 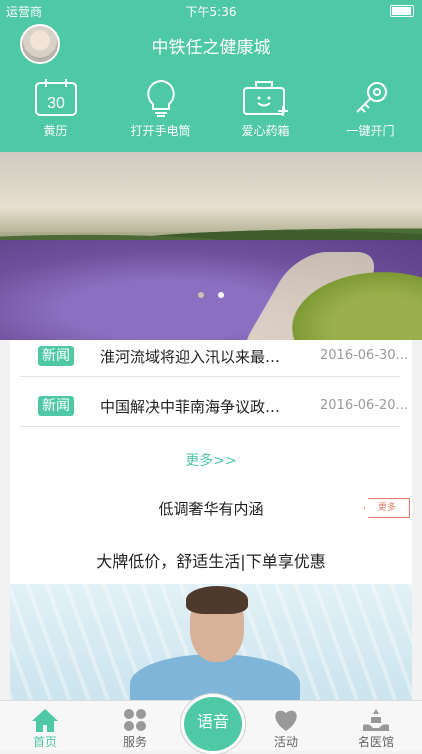 What do you see at coordinates (160, 98) in the screenshot?
I see `lightbulb-icon` at bounding box center [160, 98].